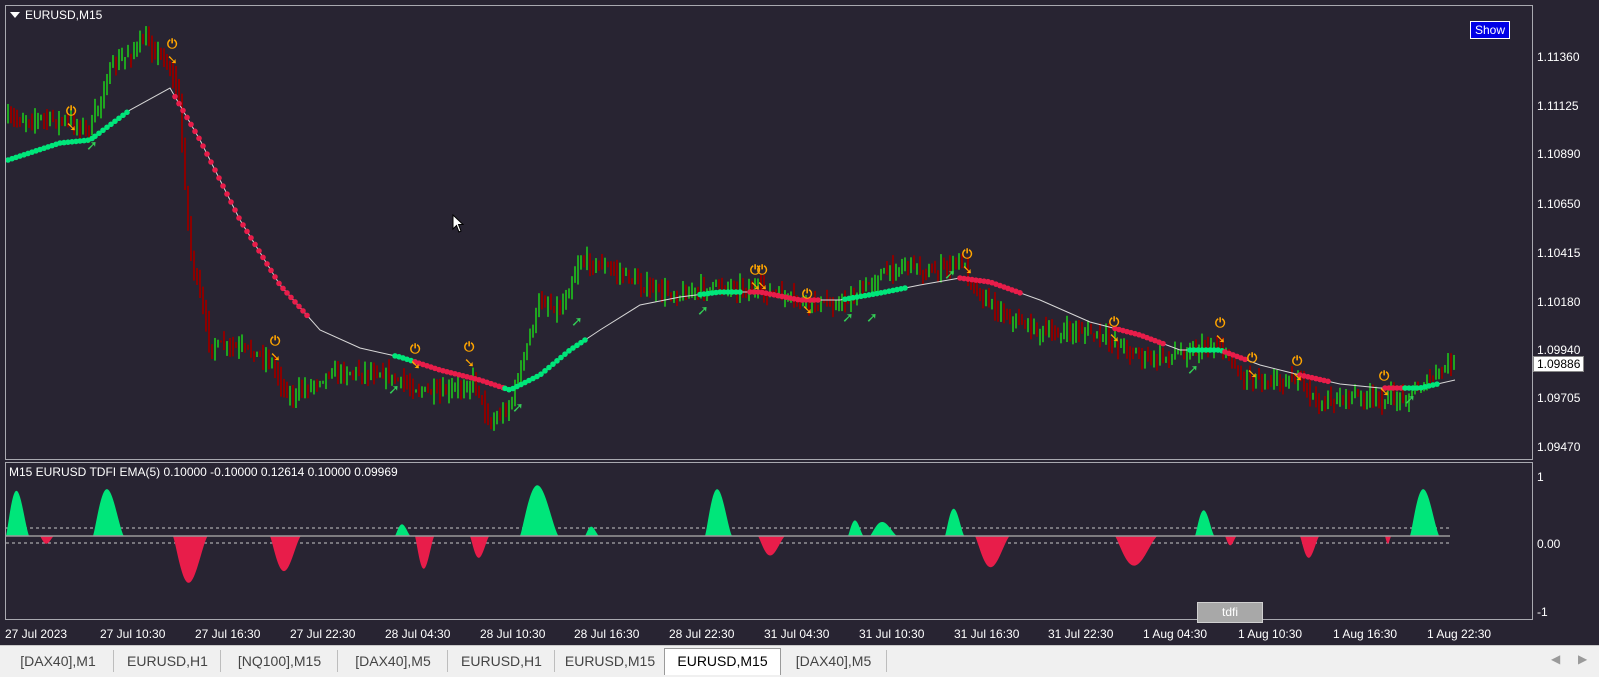  Describe the element at coordinates (1559, 398) in the screenshot. I see `price-axis-label: 1.09705` at that location.